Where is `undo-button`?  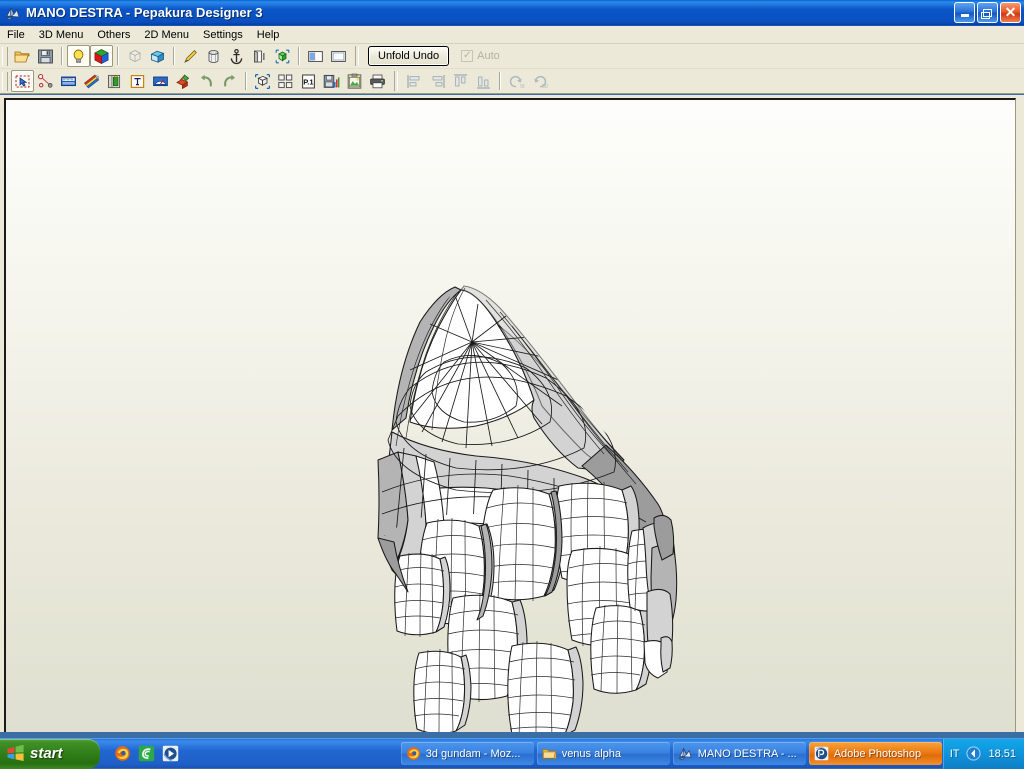
undo-button is located at coordinates (206, 81).